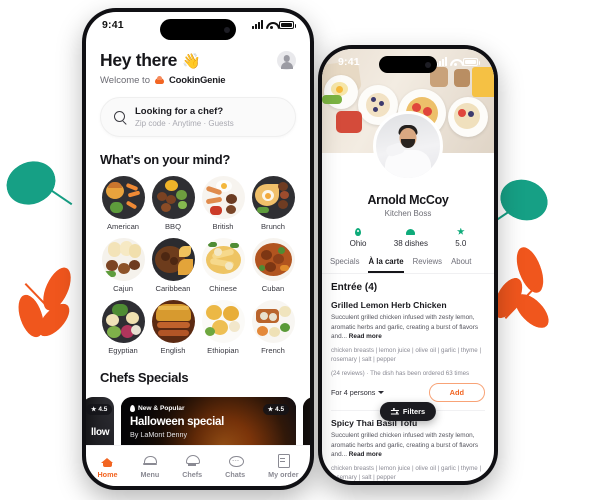 Image resolution: width=595 pixels, height=500 pixels. Describe the element at coordinates (123, 265) in the screenshot. I see `category-cajun: Cajun` at that location.